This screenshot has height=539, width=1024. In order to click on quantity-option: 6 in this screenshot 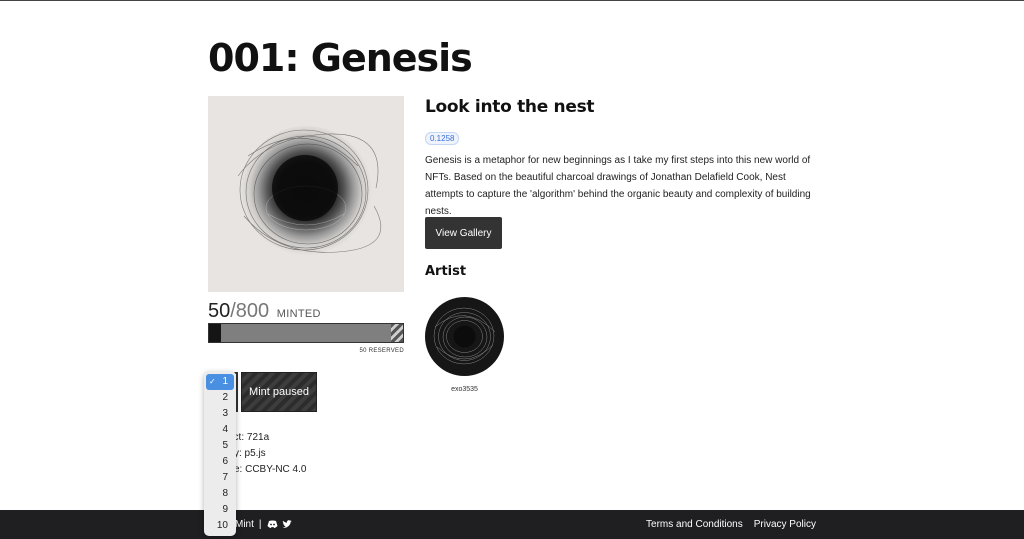, I will do `click(220, 462)`.